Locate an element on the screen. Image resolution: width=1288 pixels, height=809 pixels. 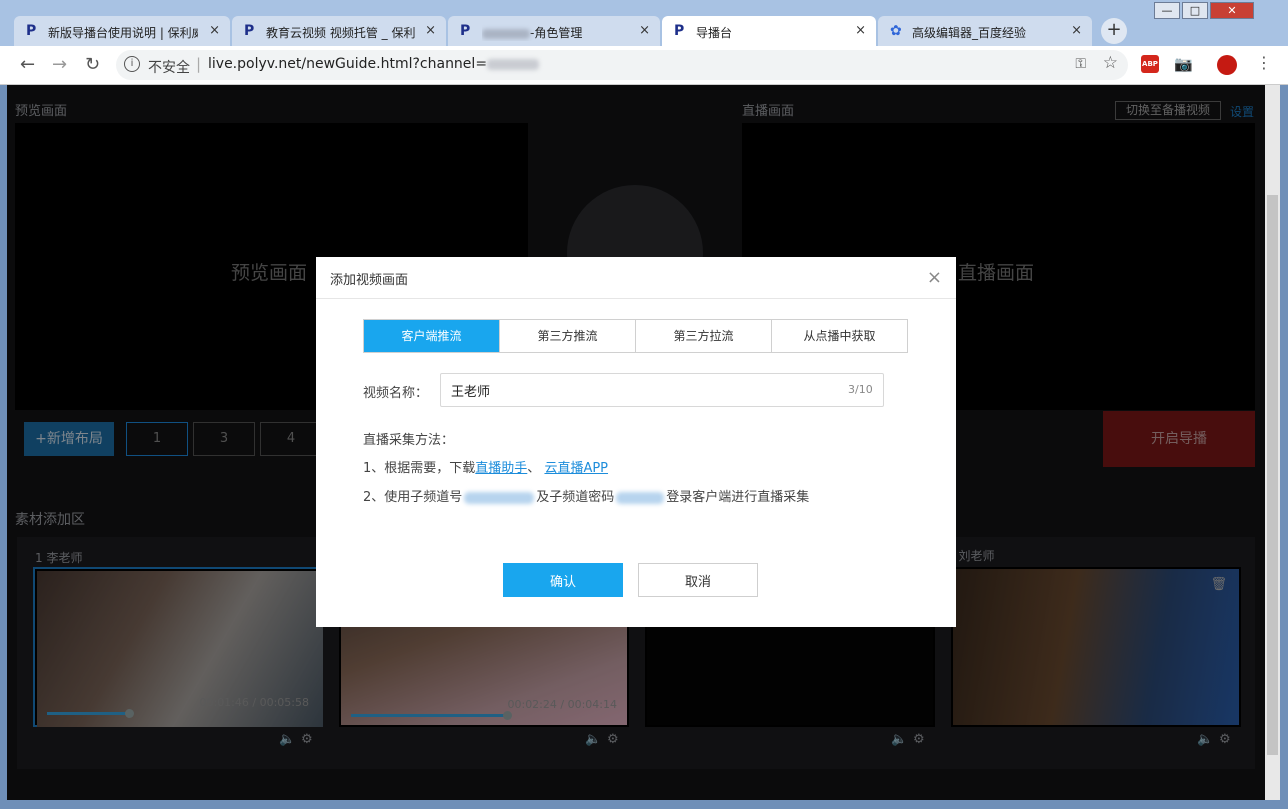
tab-5: ✿ 高级编辑器_百度经验 × is located at coordinates (985, 31).